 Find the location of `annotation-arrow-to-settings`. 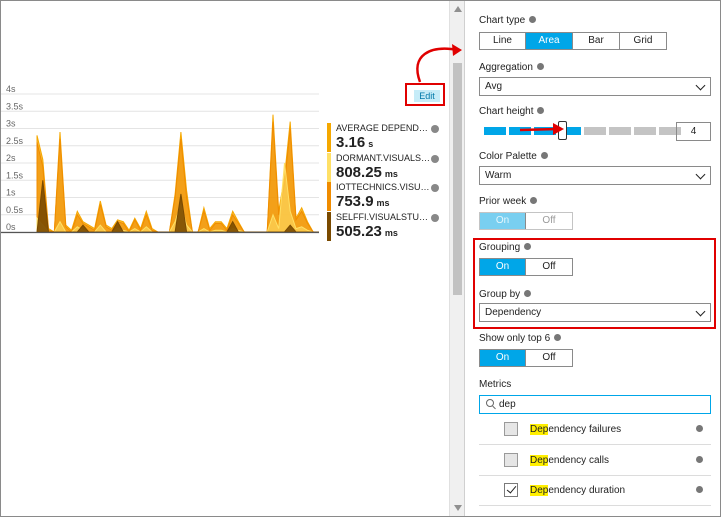

annotation-arrow-to-settings is located at coordinates (437, 65).